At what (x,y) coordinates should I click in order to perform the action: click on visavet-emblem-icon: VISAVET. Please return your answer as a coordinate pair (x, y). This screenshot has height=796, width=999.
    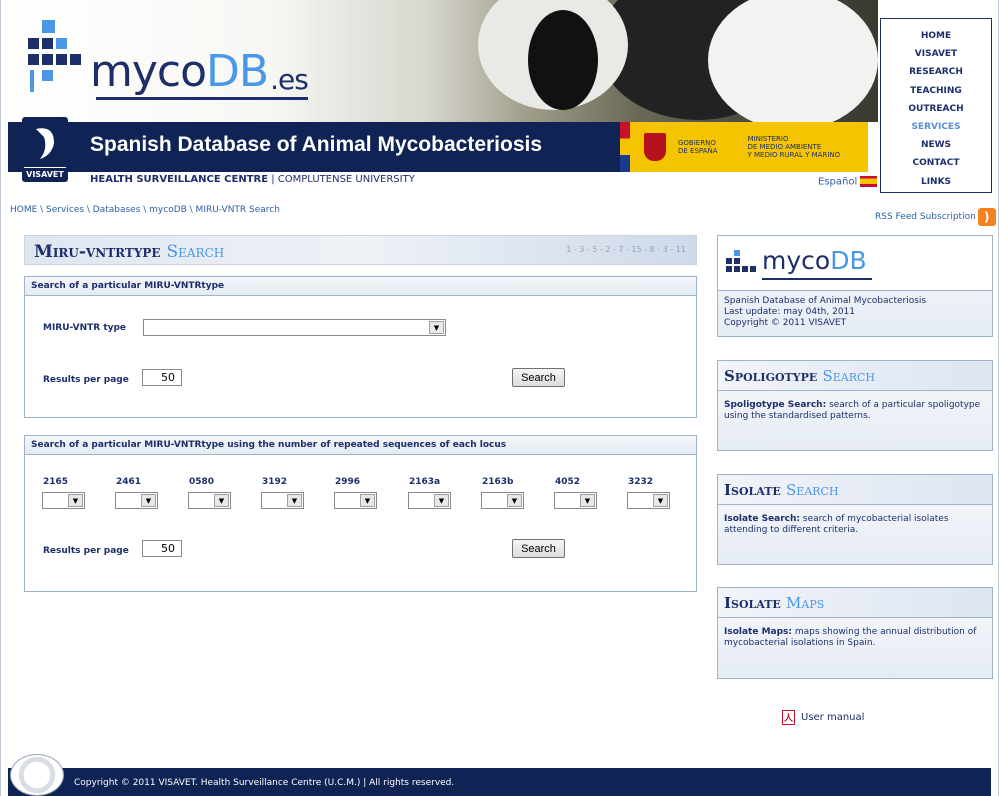
    Looking at the image, I should click on (45, 149).